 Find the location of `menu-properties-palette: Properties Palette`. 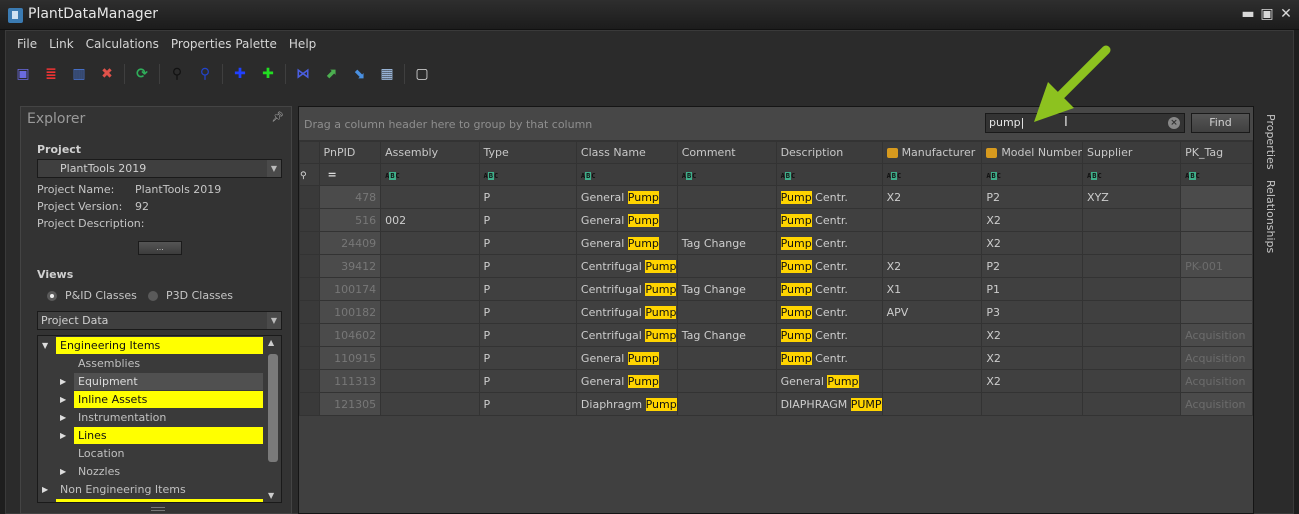

menu-properties-palette: Properties Palette is located at coordinates (224, 44).